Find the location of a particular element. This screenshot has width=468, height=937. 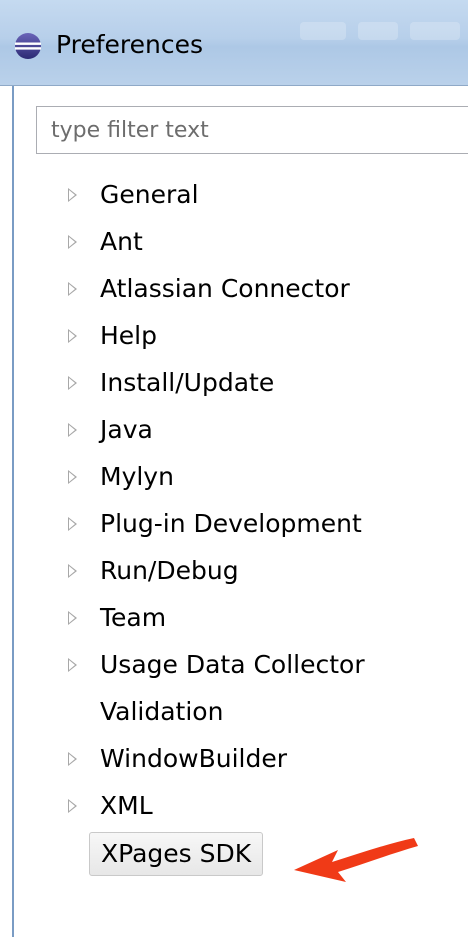

eclipse-icon is located at coordinates (28, 46).